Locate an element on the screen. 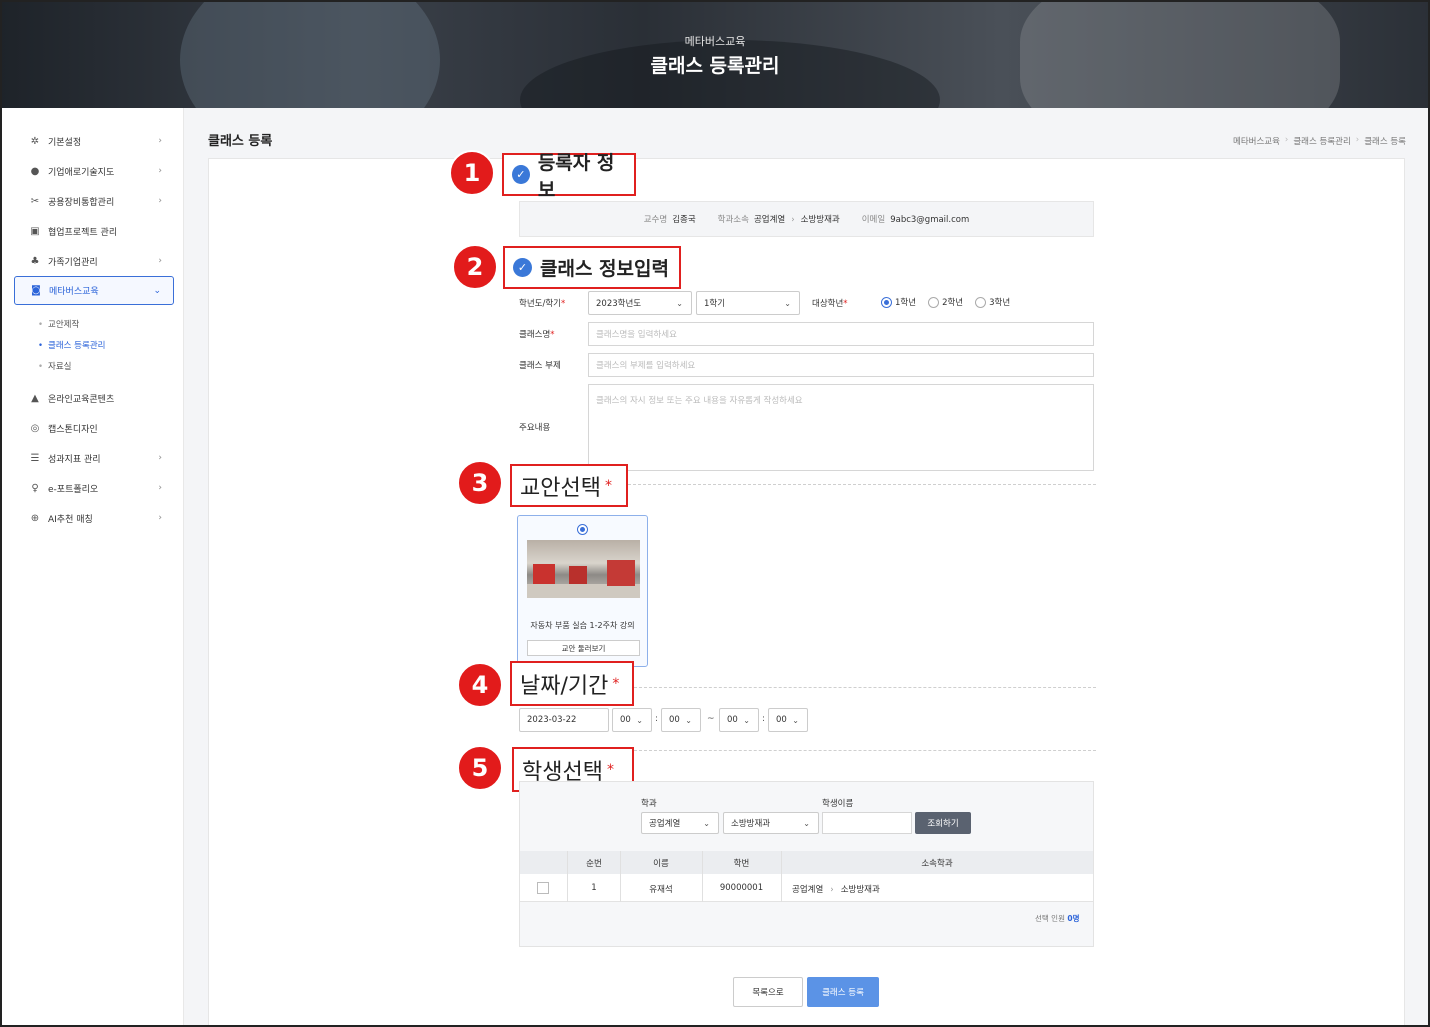 The image size is (1430, 1027). email-info: 이메일 9abc3@gmail.com is located at coordinates (915, 220).